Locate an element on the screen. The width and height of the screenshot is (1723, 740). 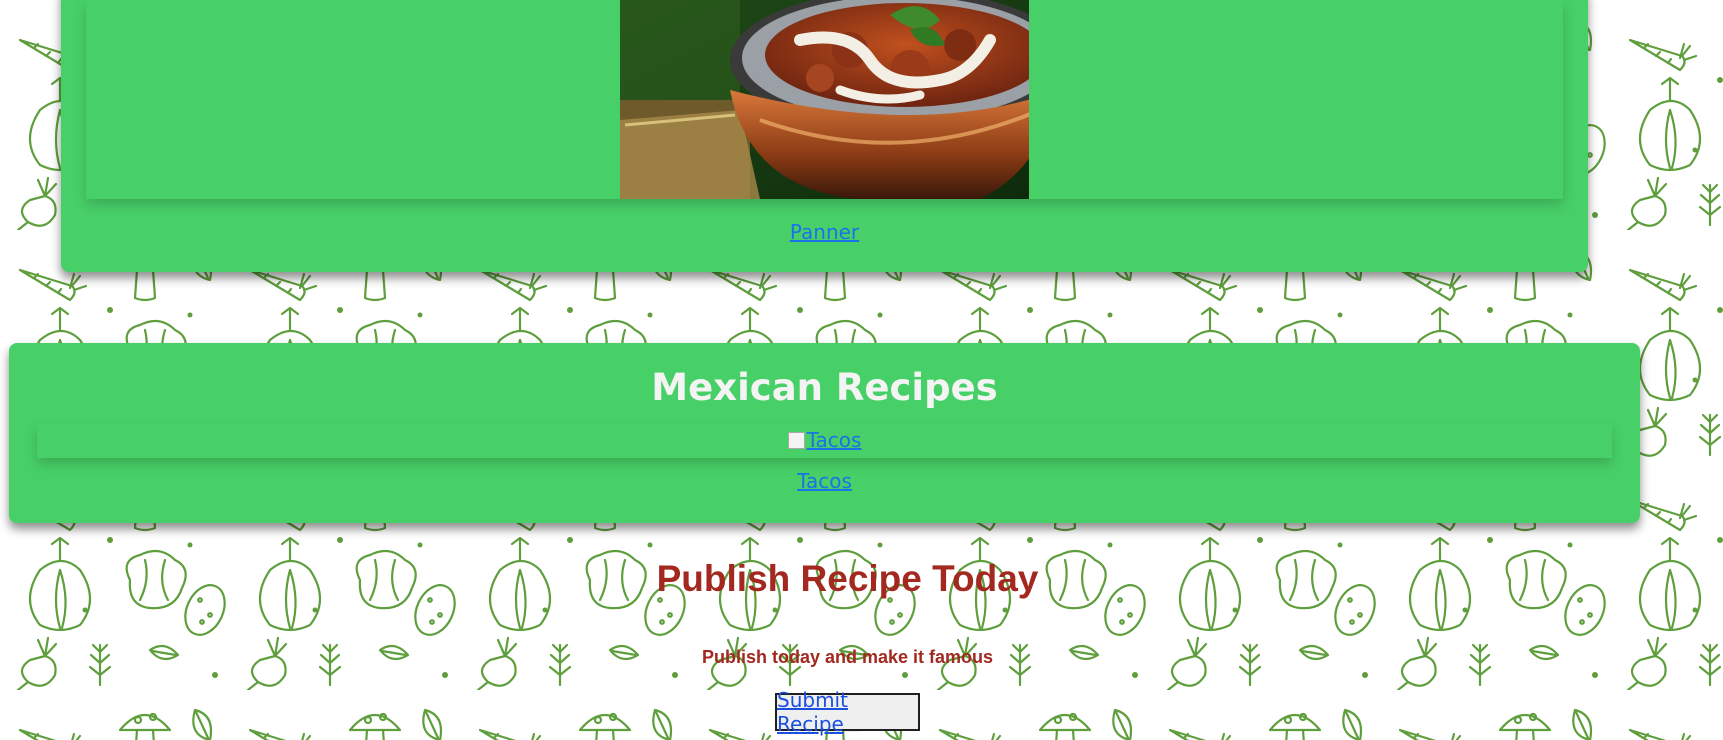
panner-recipe-link: Panner is located at coordinates (824, 232).